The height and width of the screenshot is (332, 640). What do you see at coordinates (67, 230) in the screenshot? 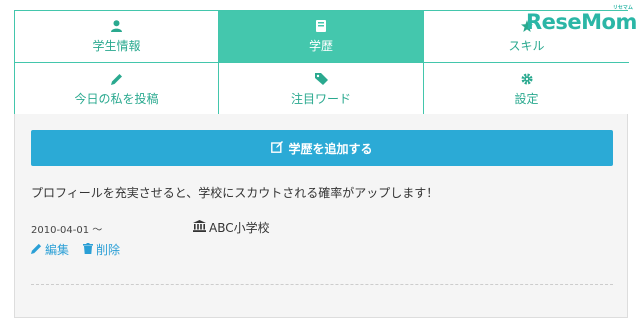
I see `education-date: 2010-04-01 〜` at bounding box center [67, 230].